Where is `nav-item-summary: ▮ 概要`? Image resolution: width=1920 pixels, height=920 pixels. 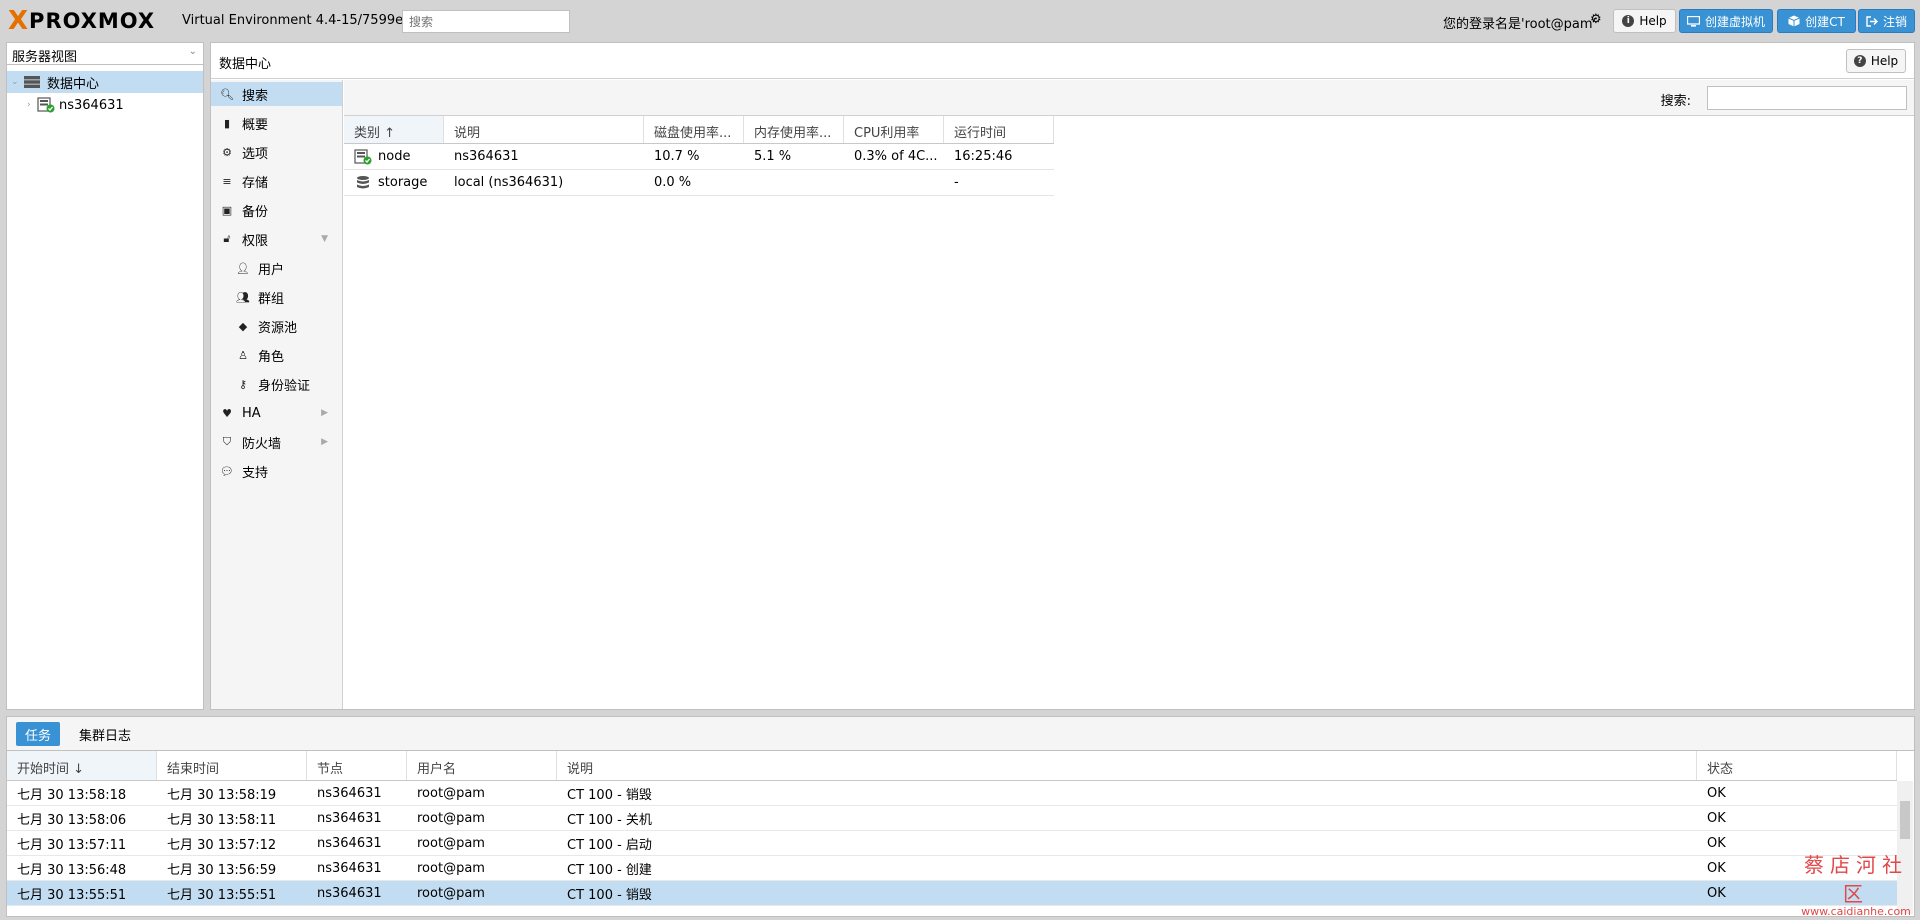
nav-item-summary: ▮ 概要 is located at coordinates (276, 123).